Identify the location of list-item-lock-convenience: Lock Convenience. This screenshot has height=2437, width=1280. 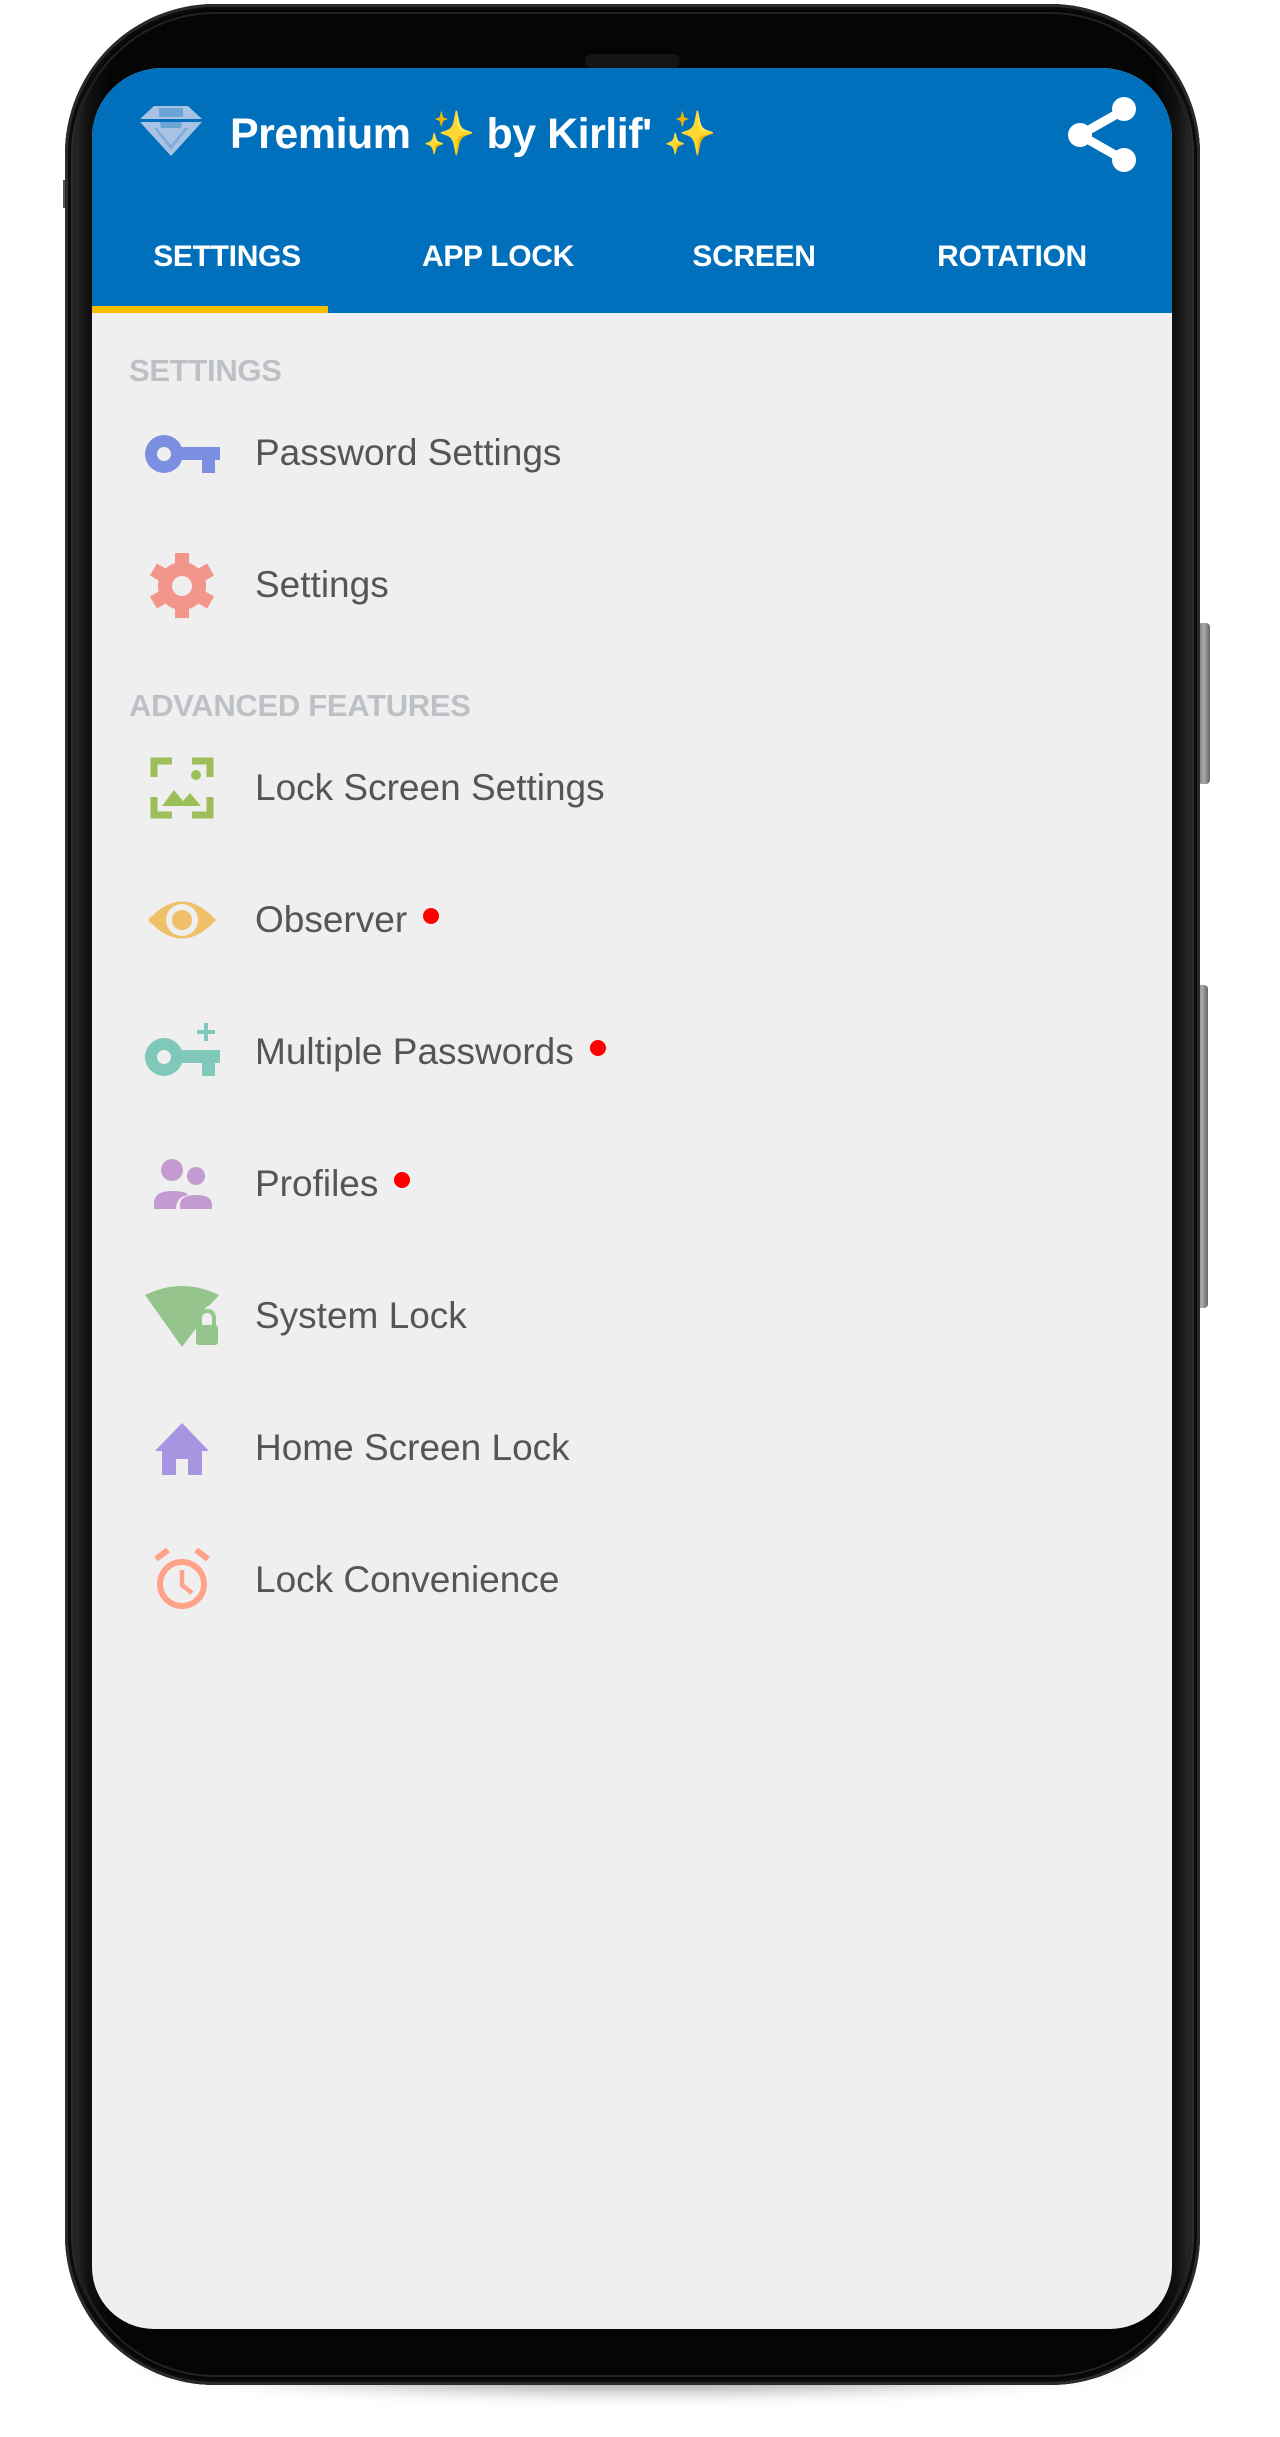
(632, 1580).